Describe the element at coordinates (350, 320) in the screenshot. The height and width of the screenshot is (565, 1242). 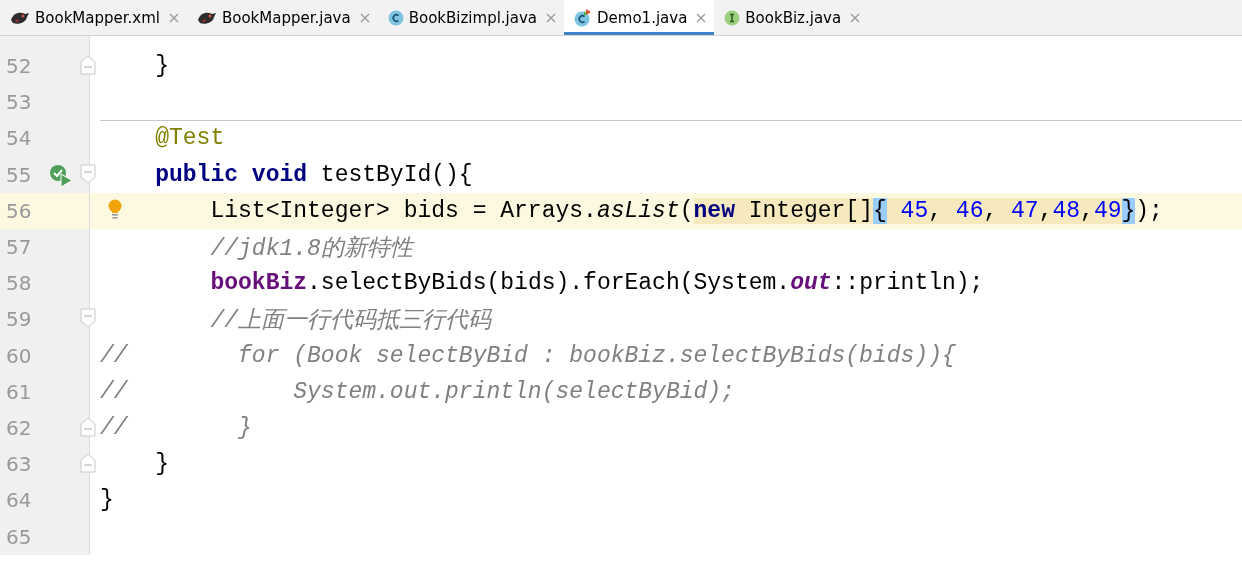
I see `code-line: //上面一行代码抵三行代码` at that location.